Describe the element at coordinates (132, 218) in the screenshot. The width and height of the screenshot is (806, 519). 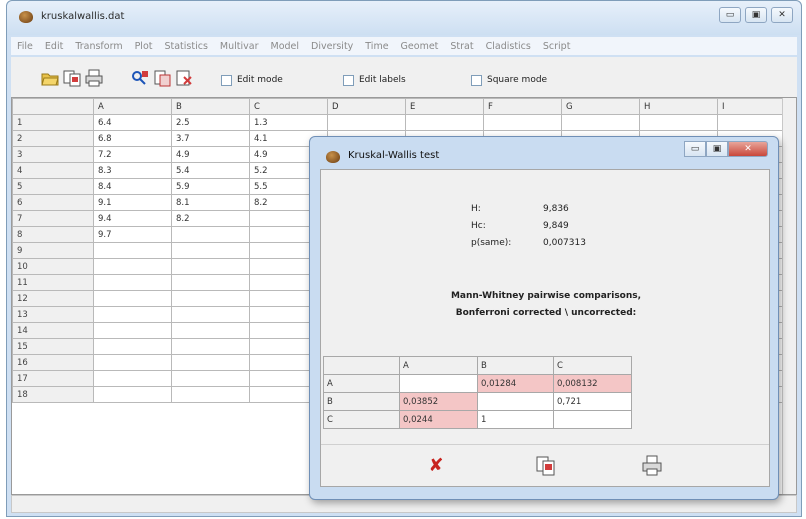
I see `grid-cell: 9.4` at that location.